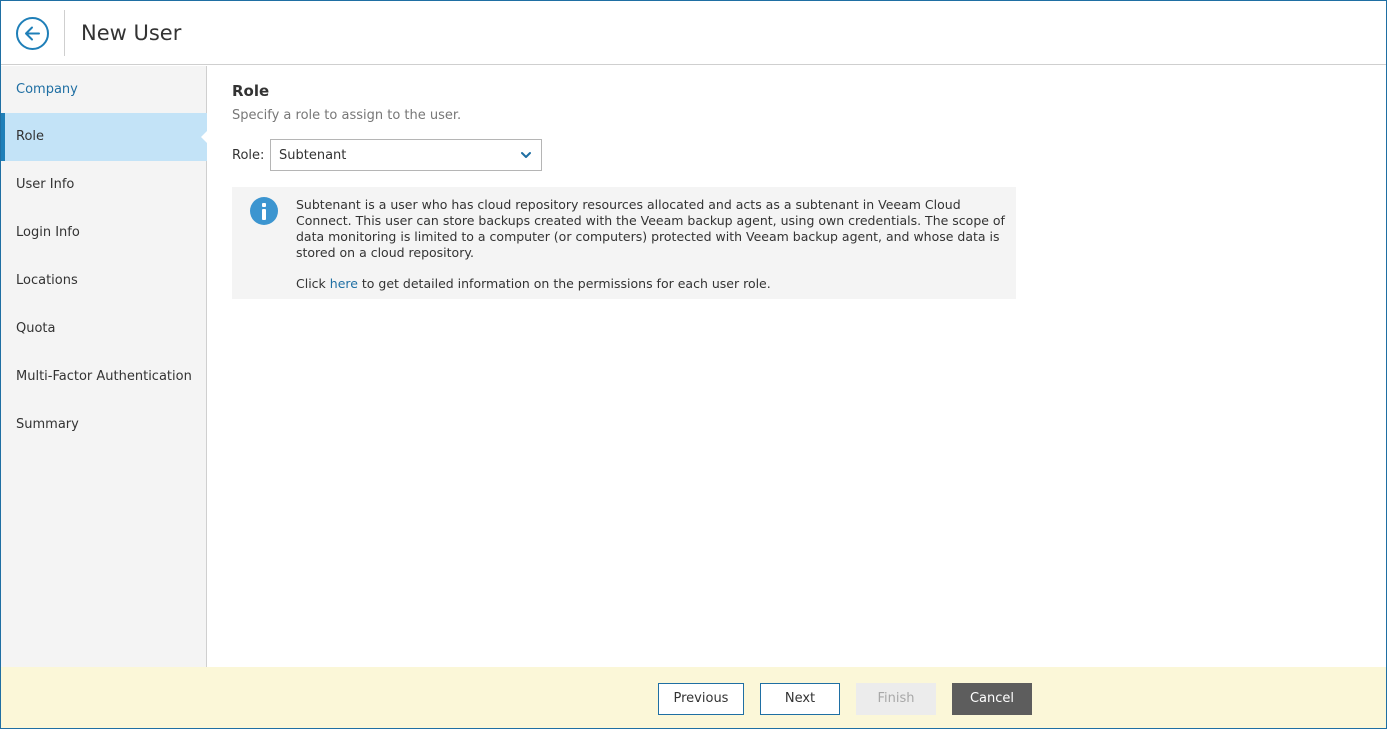  What do you see at coordinates (693, 33) in the screenshot?
I see `header: New User` at bounding box center [693, 33].